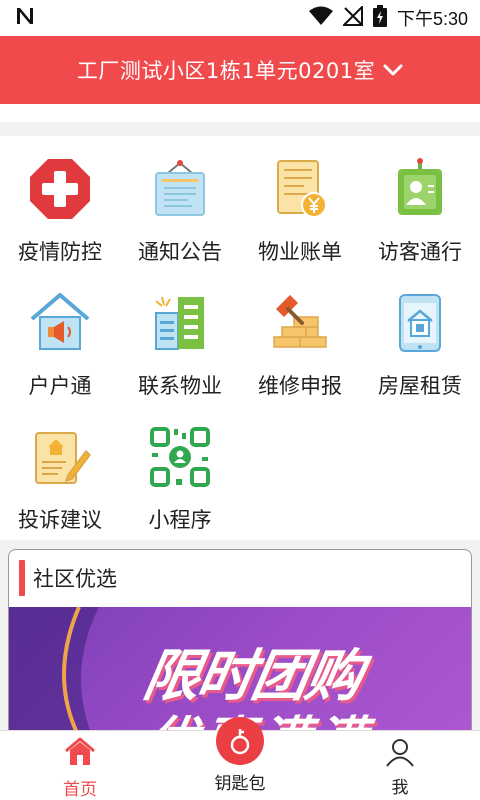  What do you see at coordinates (180, 386) in the screenshot?
I see `service-label: 联系物业` at bounding box center [180, 386].